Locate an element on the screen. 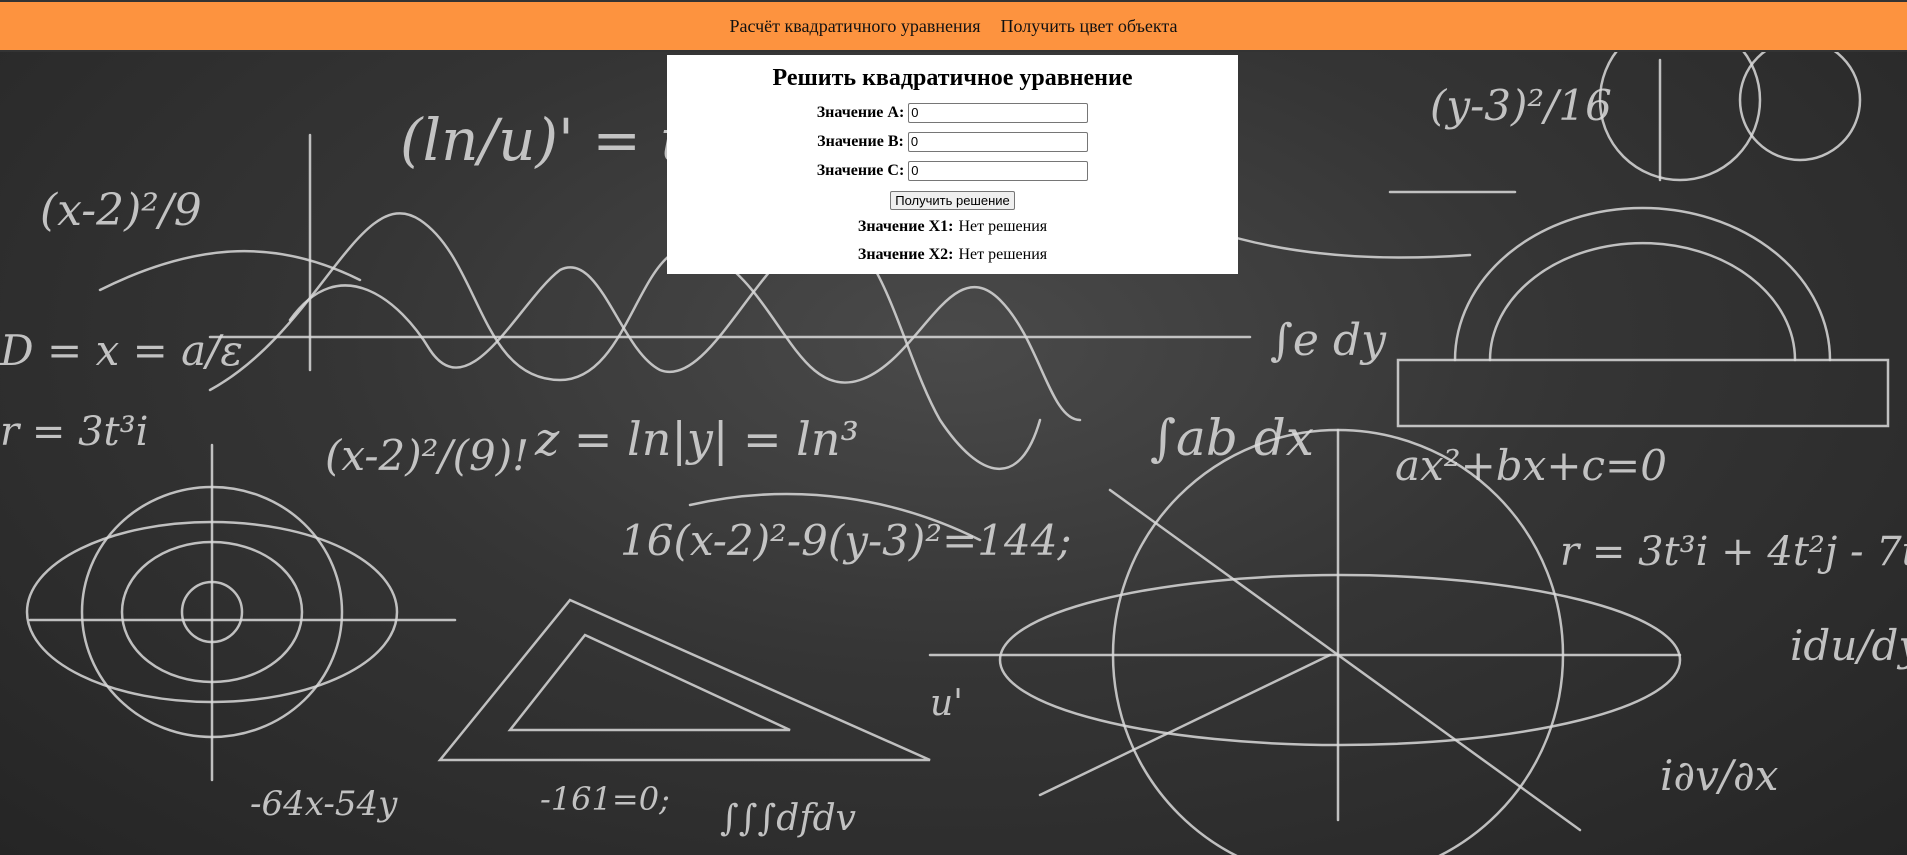  result-x1-label: Значение X1: is located at coordinates (905, 226).